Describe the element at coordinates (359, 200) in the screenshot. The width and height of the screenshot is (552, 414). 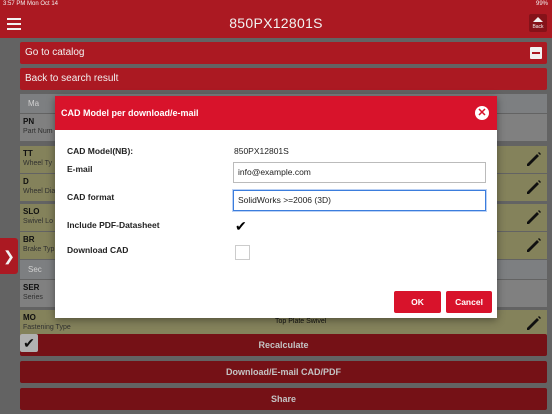
I see `cad-format-select: SolidWorks >=2006 (3D)` at that location.